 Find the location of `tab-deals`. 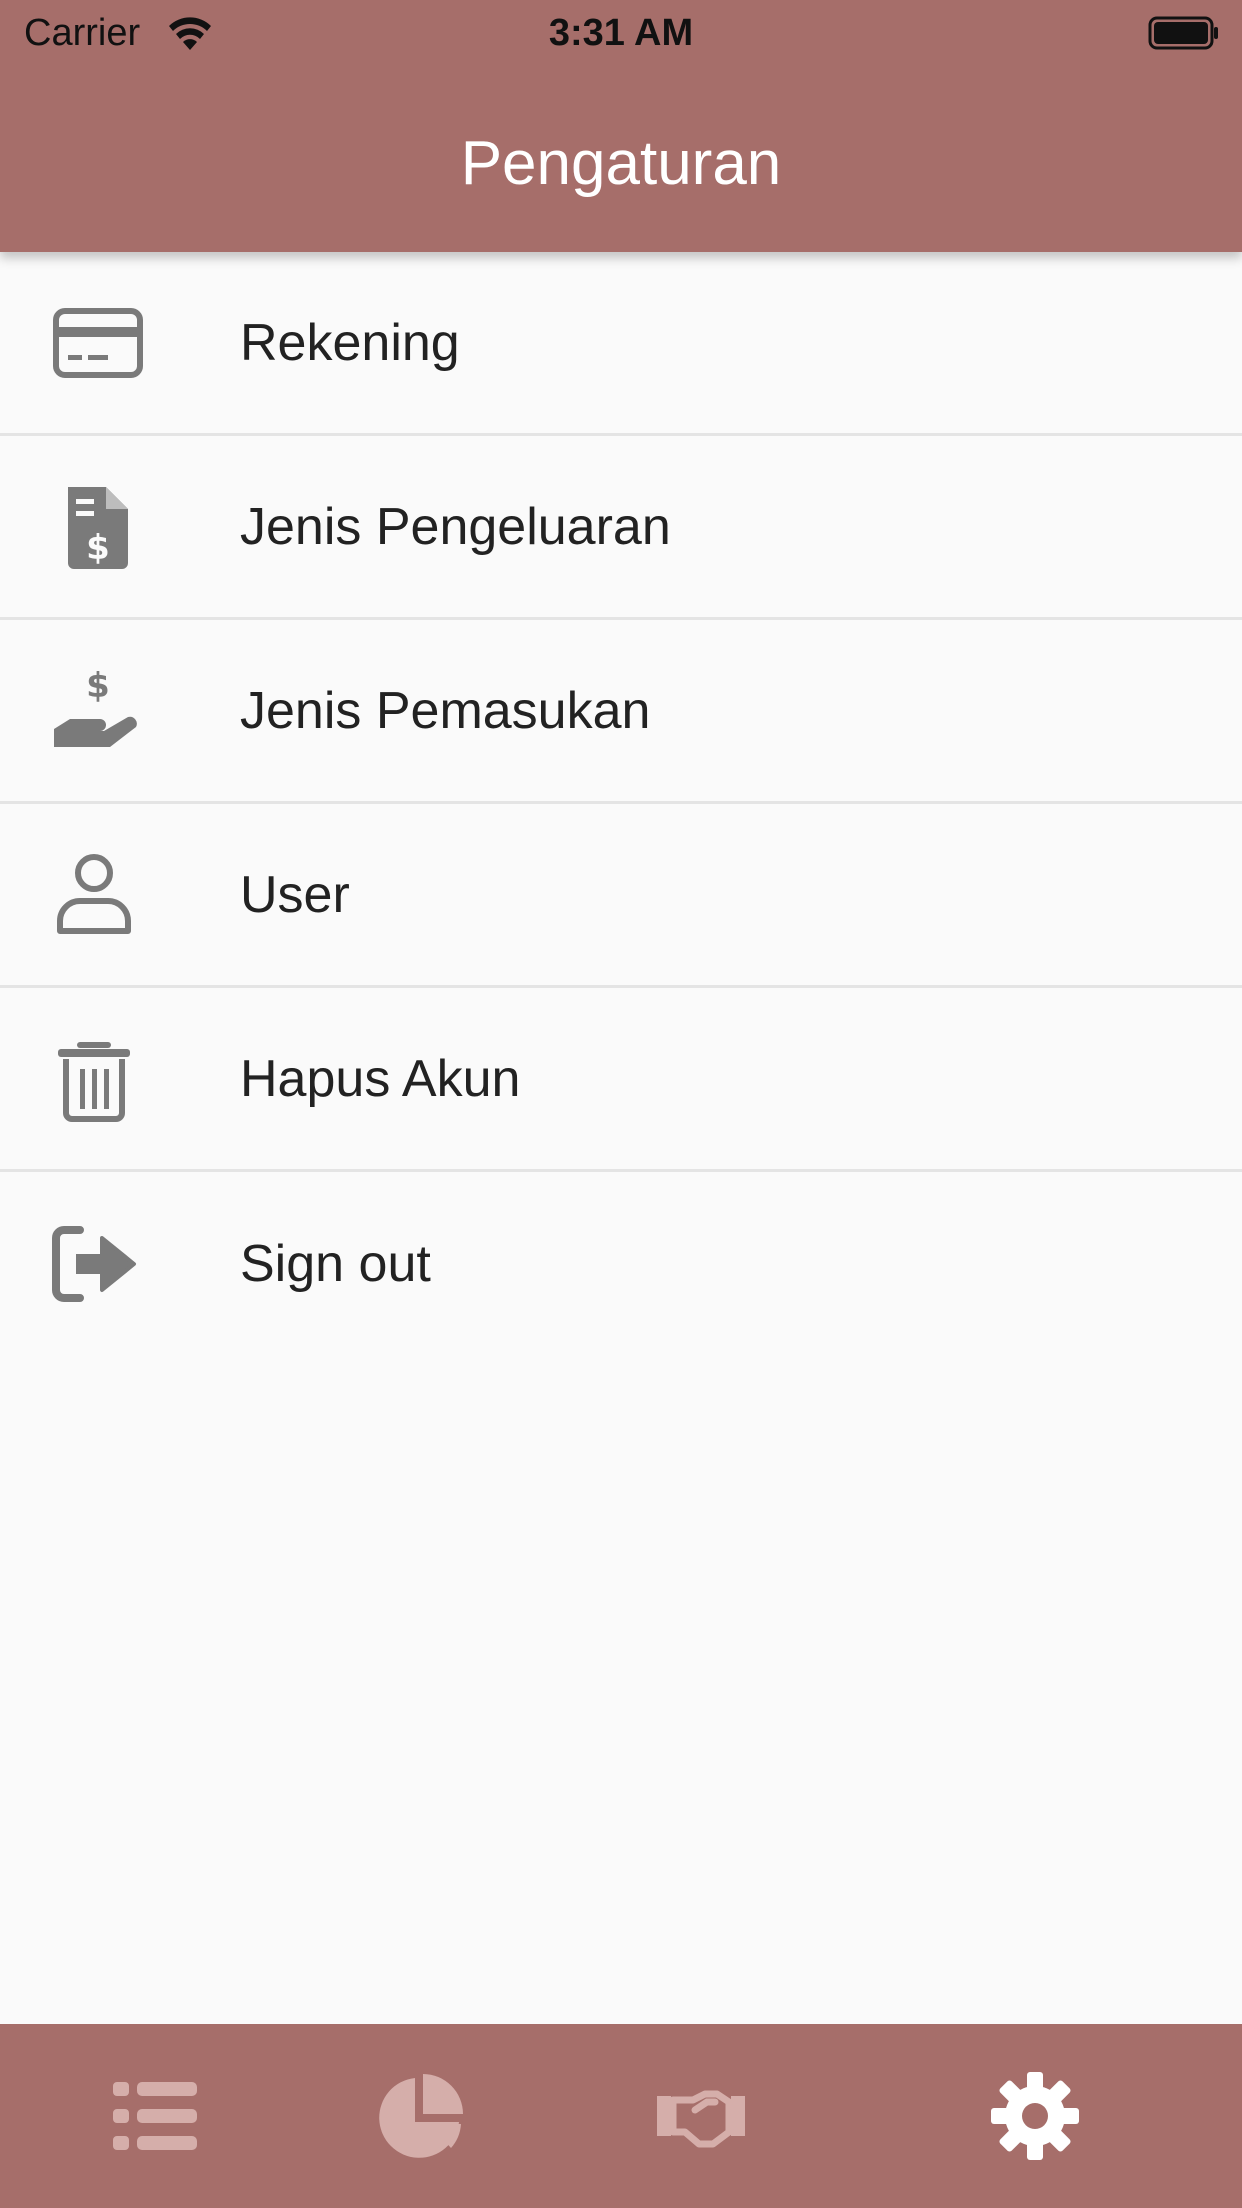

tab-deals is located at coordinates (701, 2116).